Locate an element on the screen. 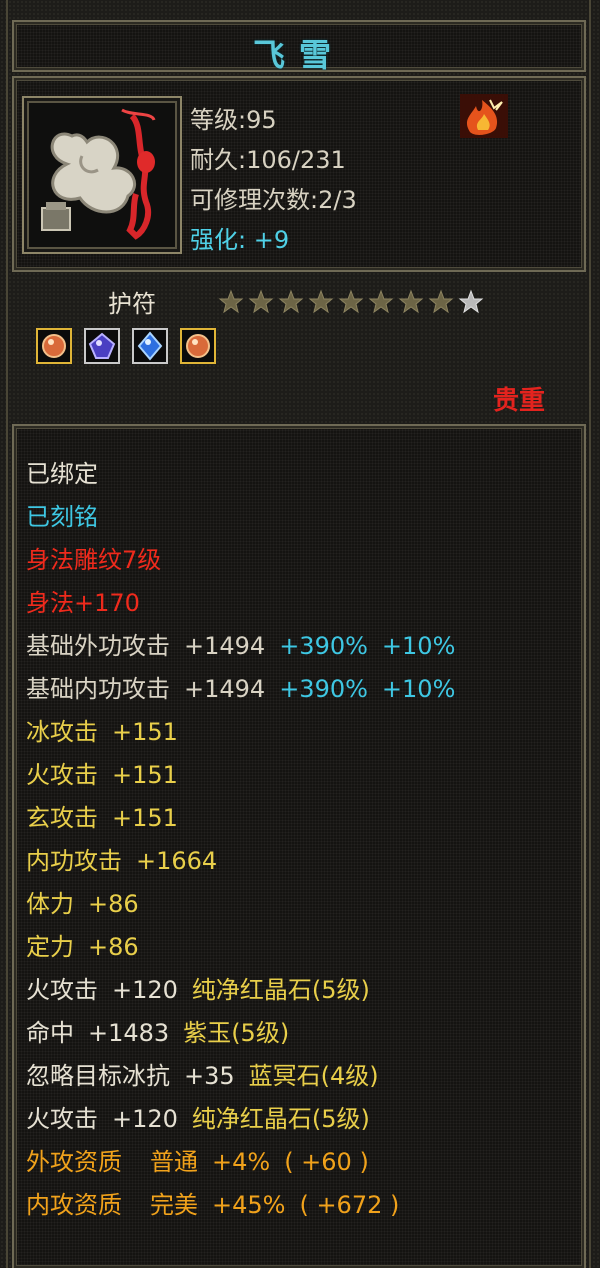  int-attack-line: 基础内功攻击 +1494 +390% +10% is located at coordinates (240, 686).